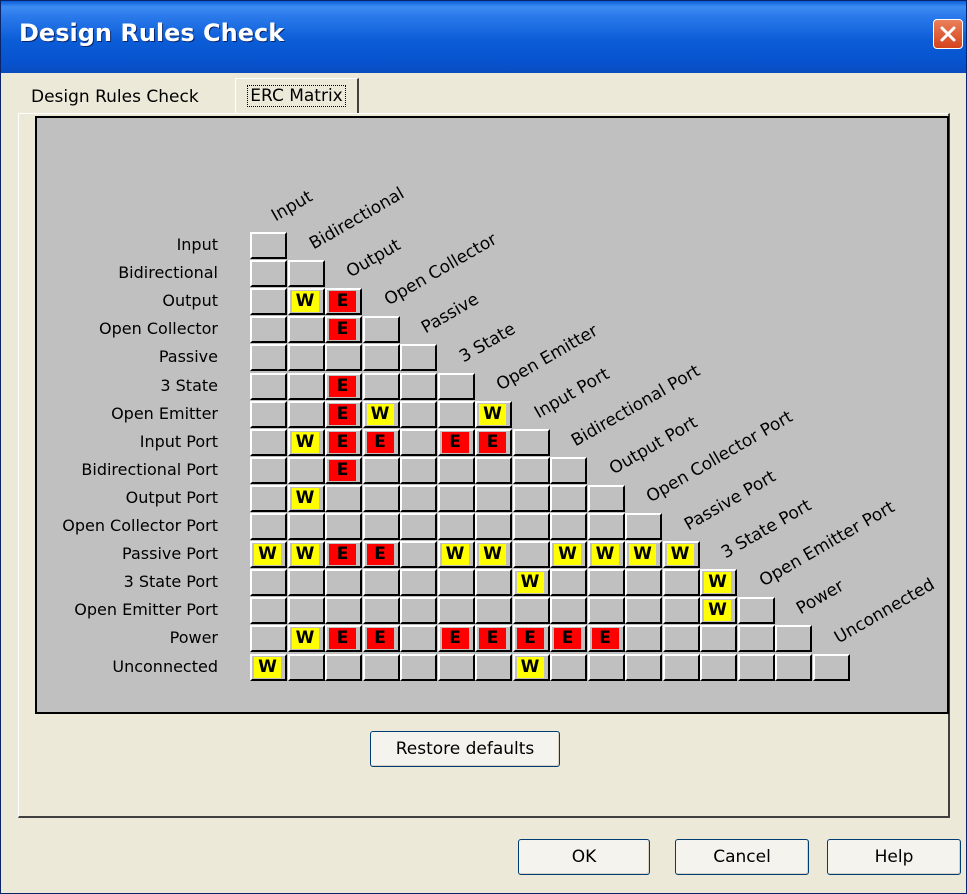 Image resolution: width=967 pixels, height=894 pixels. What do you see at coordinates (297, 96) in the screenshot?
I see `tab-erc-matrix: ERC Matrix` at bounding box center [297, 96].